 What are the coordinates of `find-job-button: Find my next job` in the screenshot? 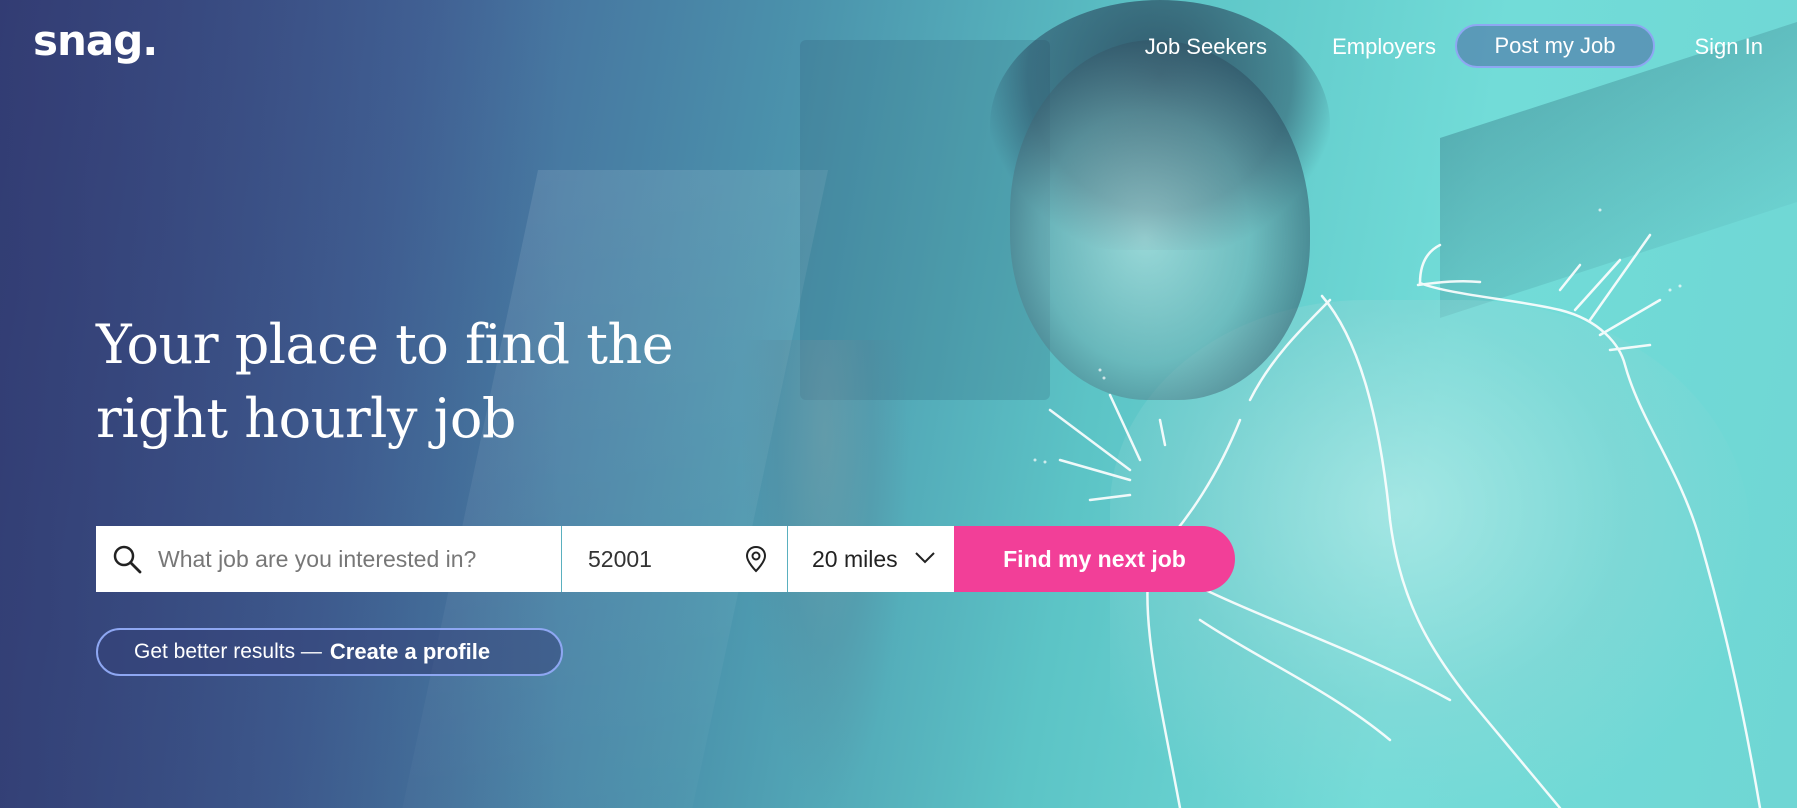 It's located at (1094, 559).